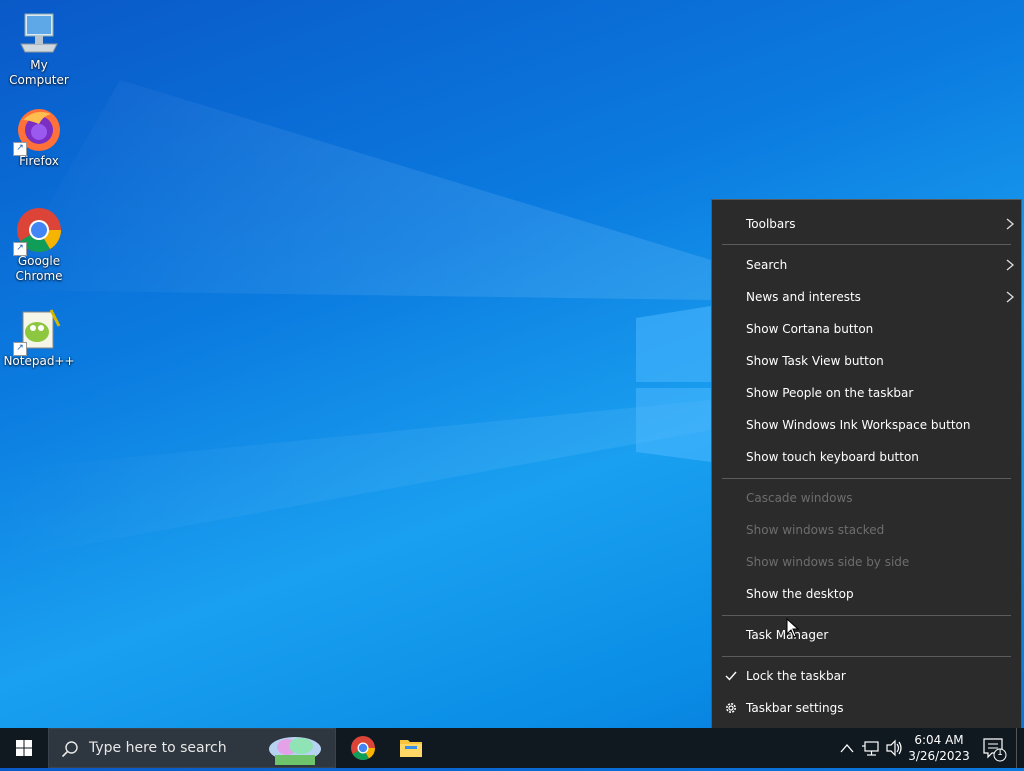  Describe the element at coordinates (810, 329) in the screenshot. I see `menu-item-label: Show Cortana button` at that location.